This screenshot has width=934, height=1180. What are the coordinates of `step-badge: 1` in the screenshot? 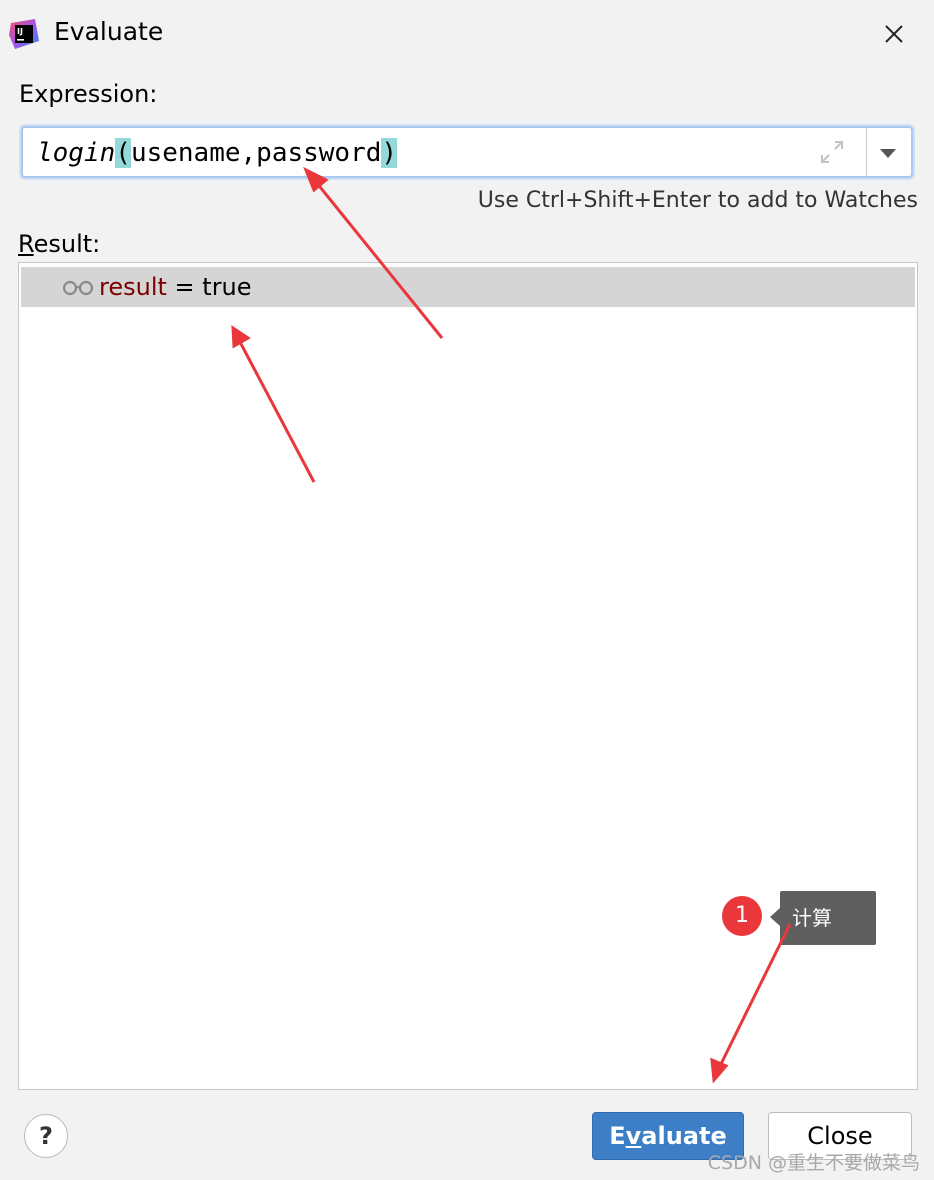 It's located at (742, 916).